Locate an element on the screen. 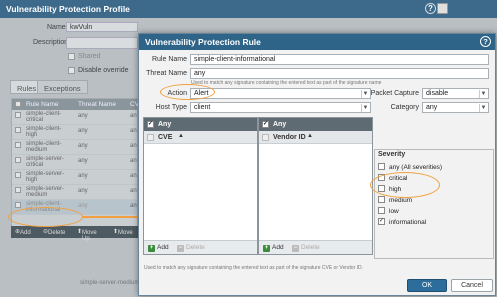  vendor-any-header: ✓ Any is located at coordinates (315, 124).